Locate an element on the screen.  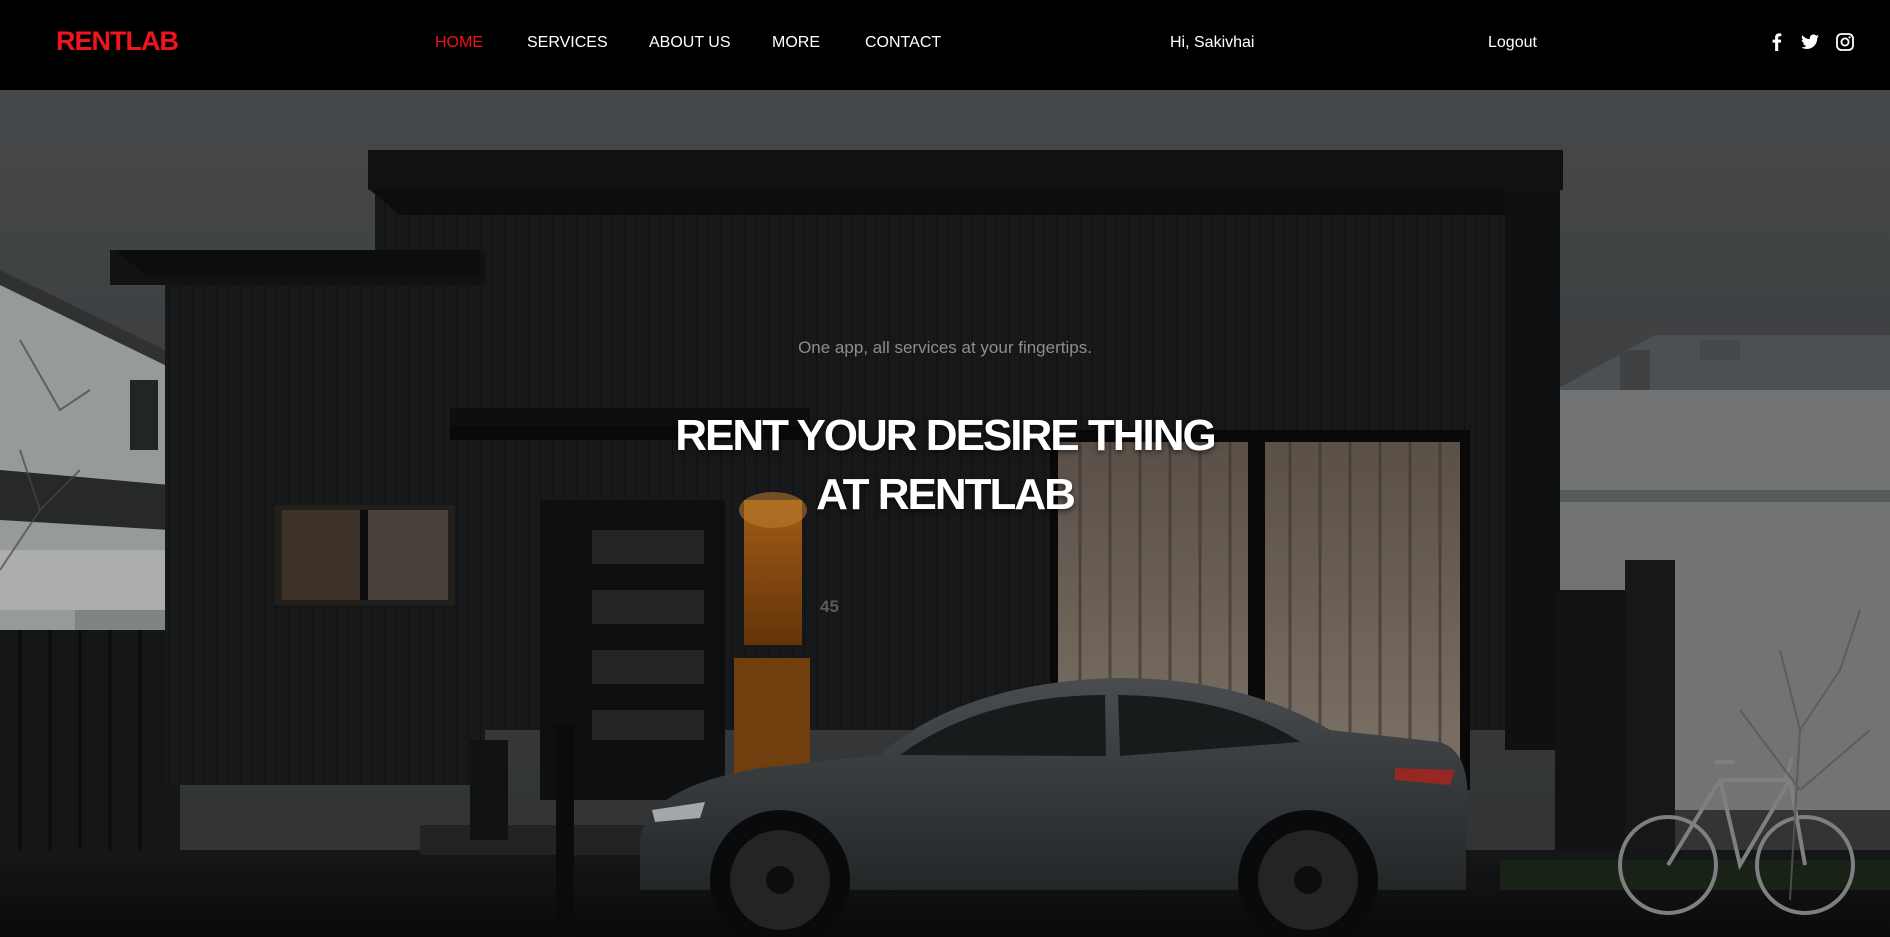
twitter-icon is located at coordinates (1810, 42).